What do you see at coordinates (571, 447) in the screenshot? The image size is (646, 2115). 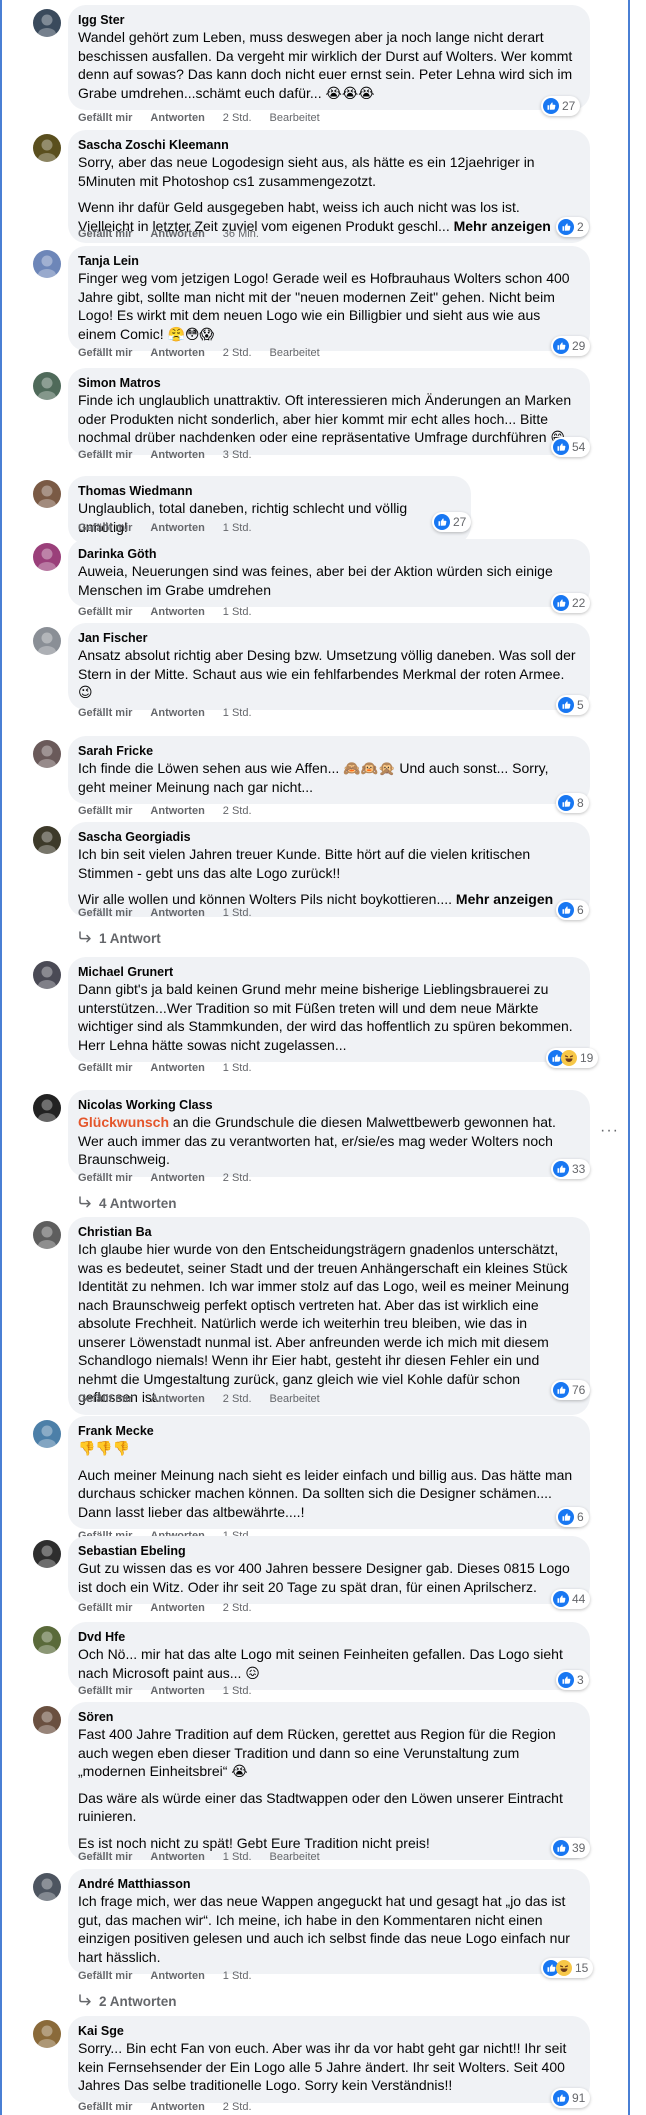 I see `reaction-count-badge: 54` at bounding box center [571, 447].